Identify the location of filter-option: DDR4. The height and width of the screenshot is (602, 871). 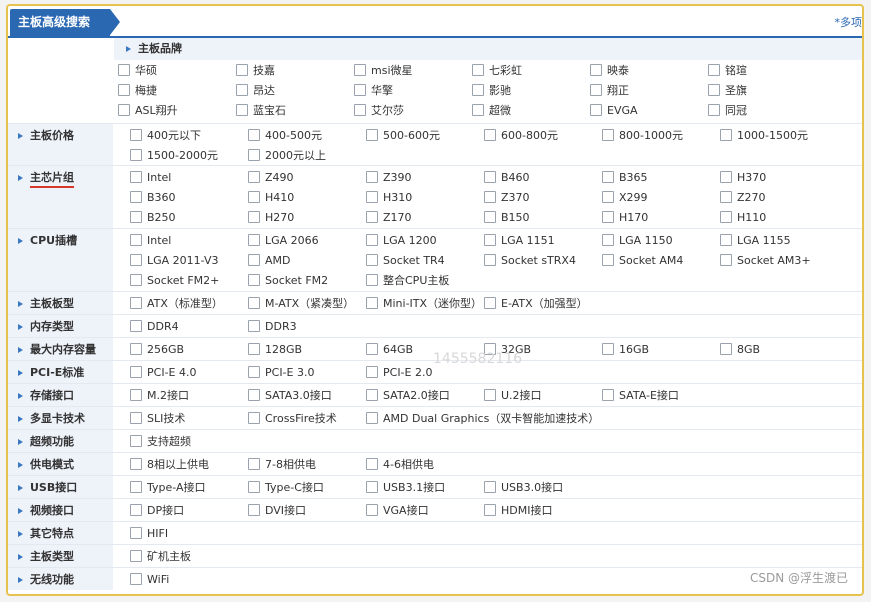
(154, 327).